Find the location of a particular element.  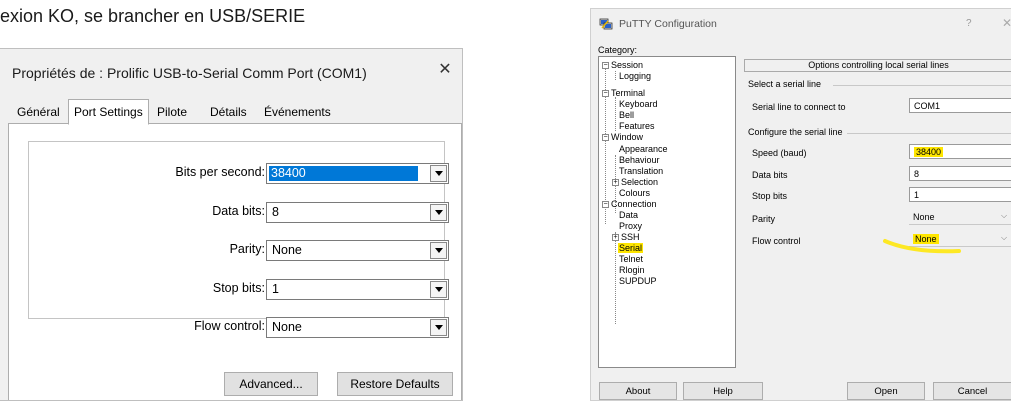

tree-item-appearance: Appearance is located at coordinates (643, 149).